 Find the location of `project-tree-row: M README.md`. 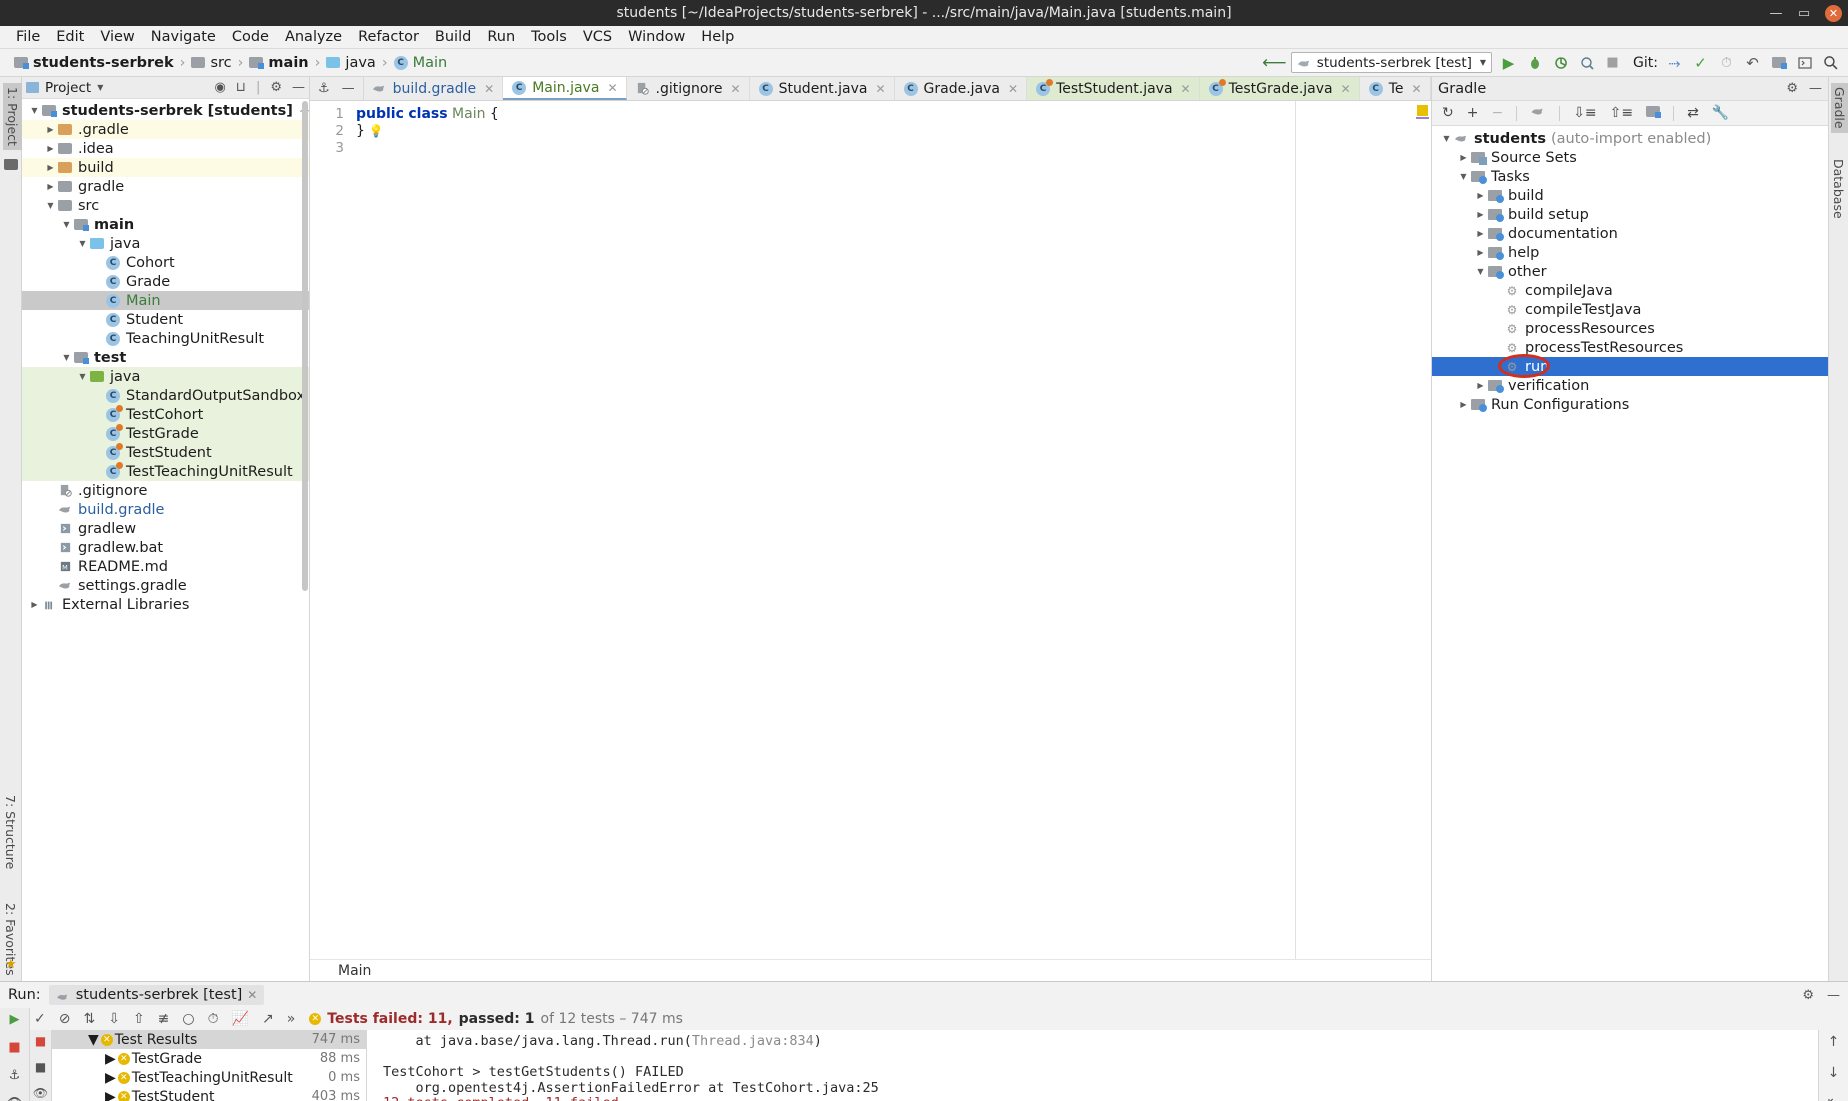

project-tree-row: M README.md is located at coordinates (165, 566).